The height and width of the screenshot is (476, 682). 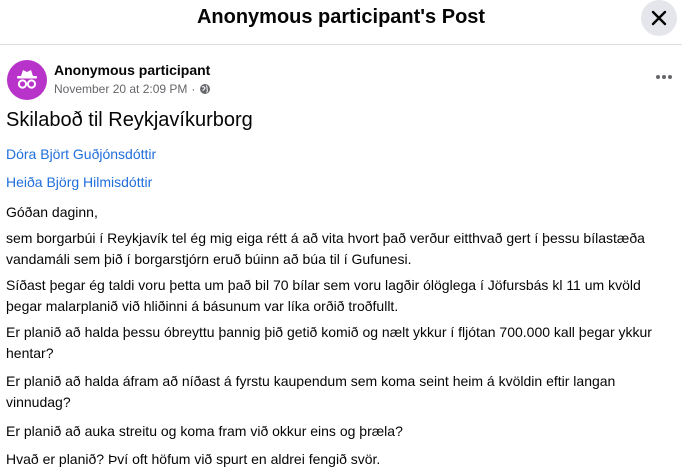 I want to click on modal-header: Anonymous participant's Post, so click(x=341, y=18).